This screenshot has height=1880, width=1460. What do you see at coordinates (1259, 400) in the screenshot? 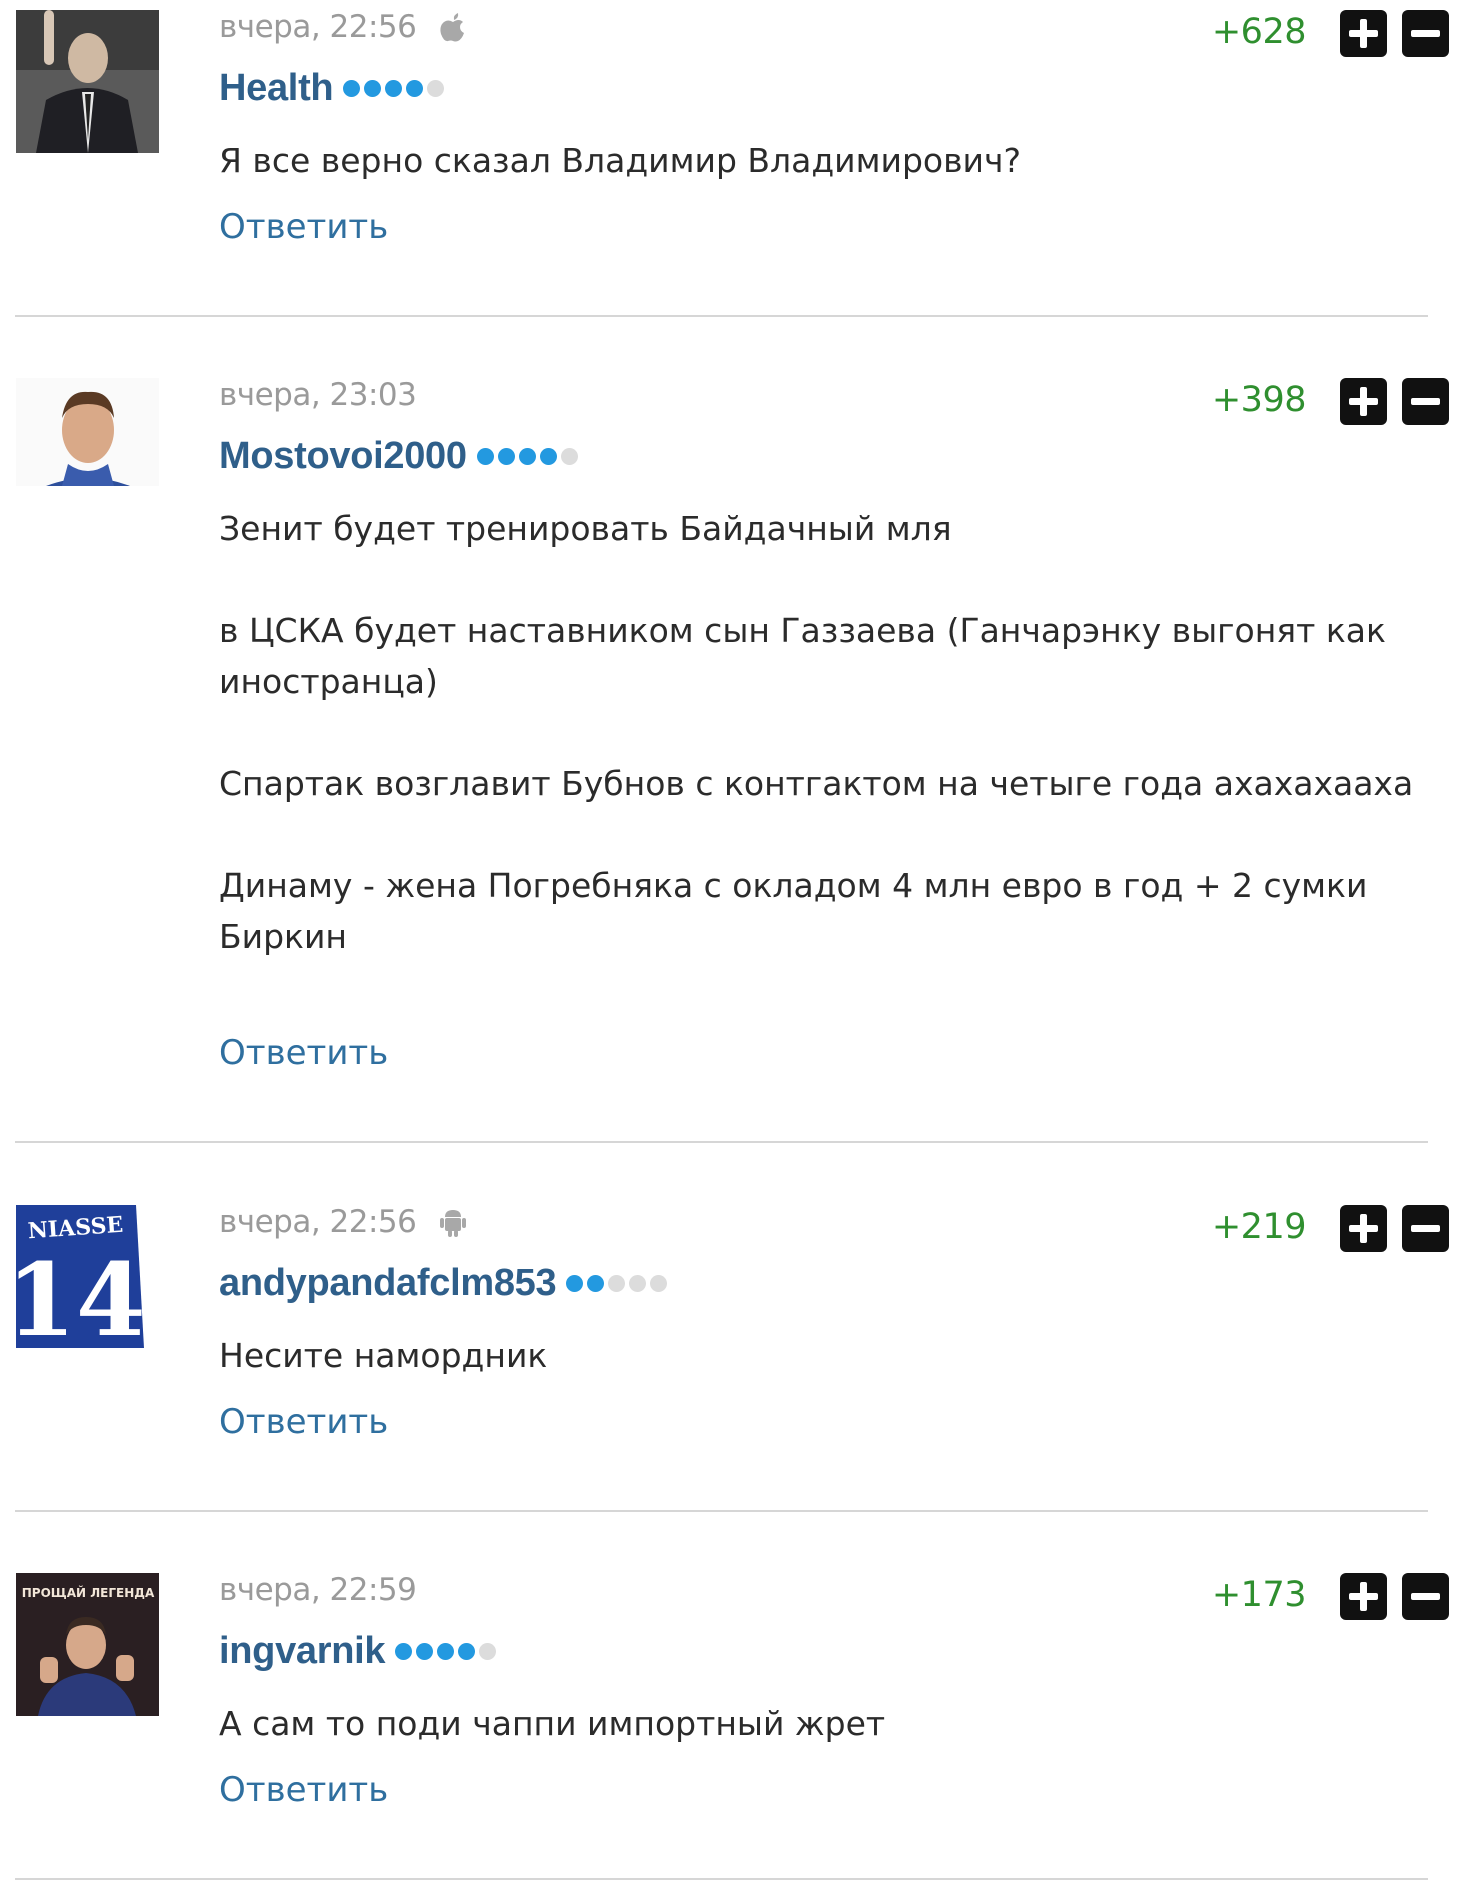
I see `comment-rating: +398` at bounding box center [1259, 400].